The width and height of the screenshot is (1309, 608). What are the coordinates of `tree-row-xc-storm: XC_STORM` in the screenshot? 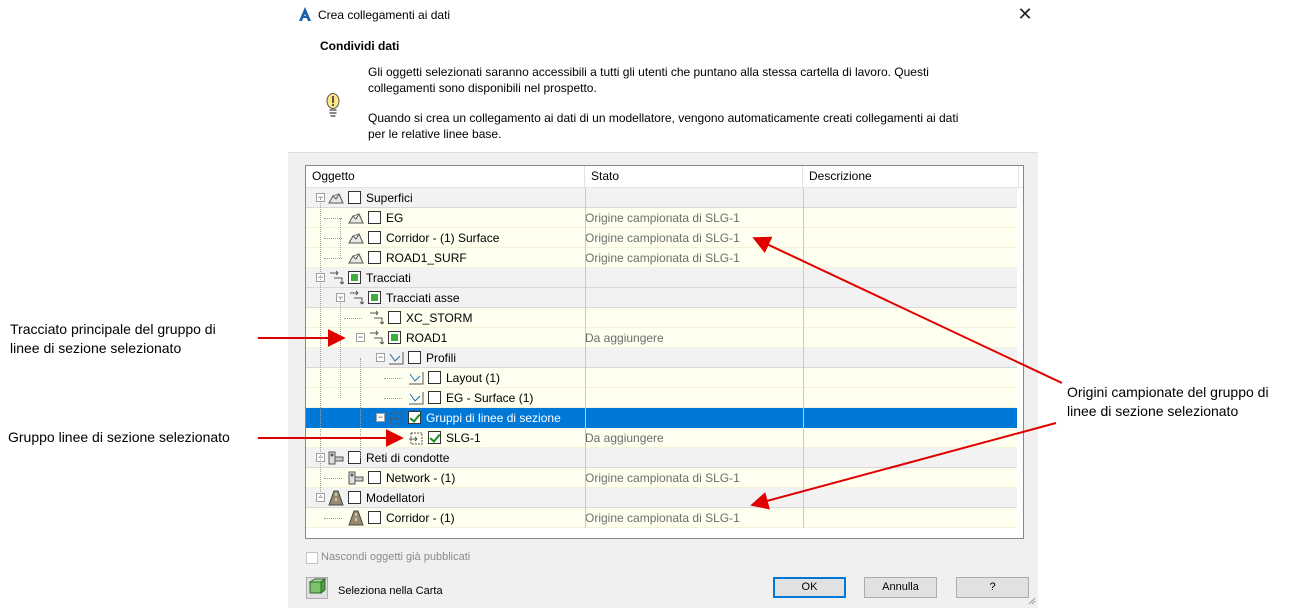 It's located at (664, 318).